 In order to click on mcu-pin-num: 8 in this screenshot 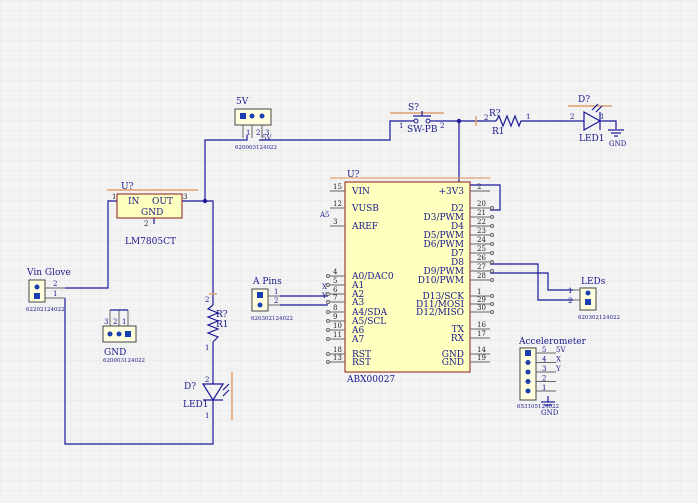, I will do `click(335, 308)`.